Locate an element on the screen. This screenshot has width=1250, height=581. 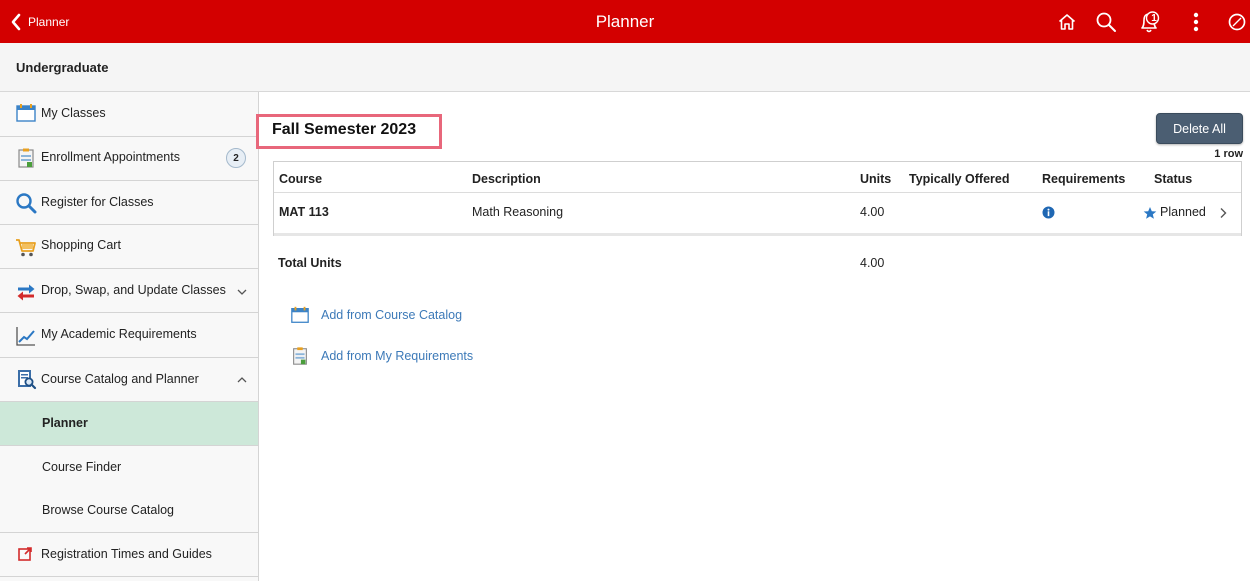
add-from-course-catalog-link: Add from Course Catalog is located at coordinates (376, 315).